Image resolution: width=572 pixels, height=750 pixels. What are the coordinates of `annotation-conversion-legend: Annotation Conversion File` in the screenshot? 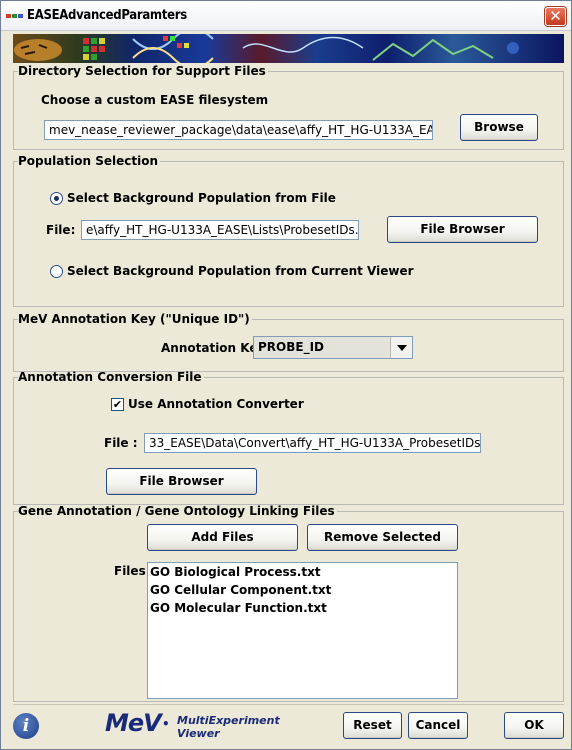 It's located at (110, 377).